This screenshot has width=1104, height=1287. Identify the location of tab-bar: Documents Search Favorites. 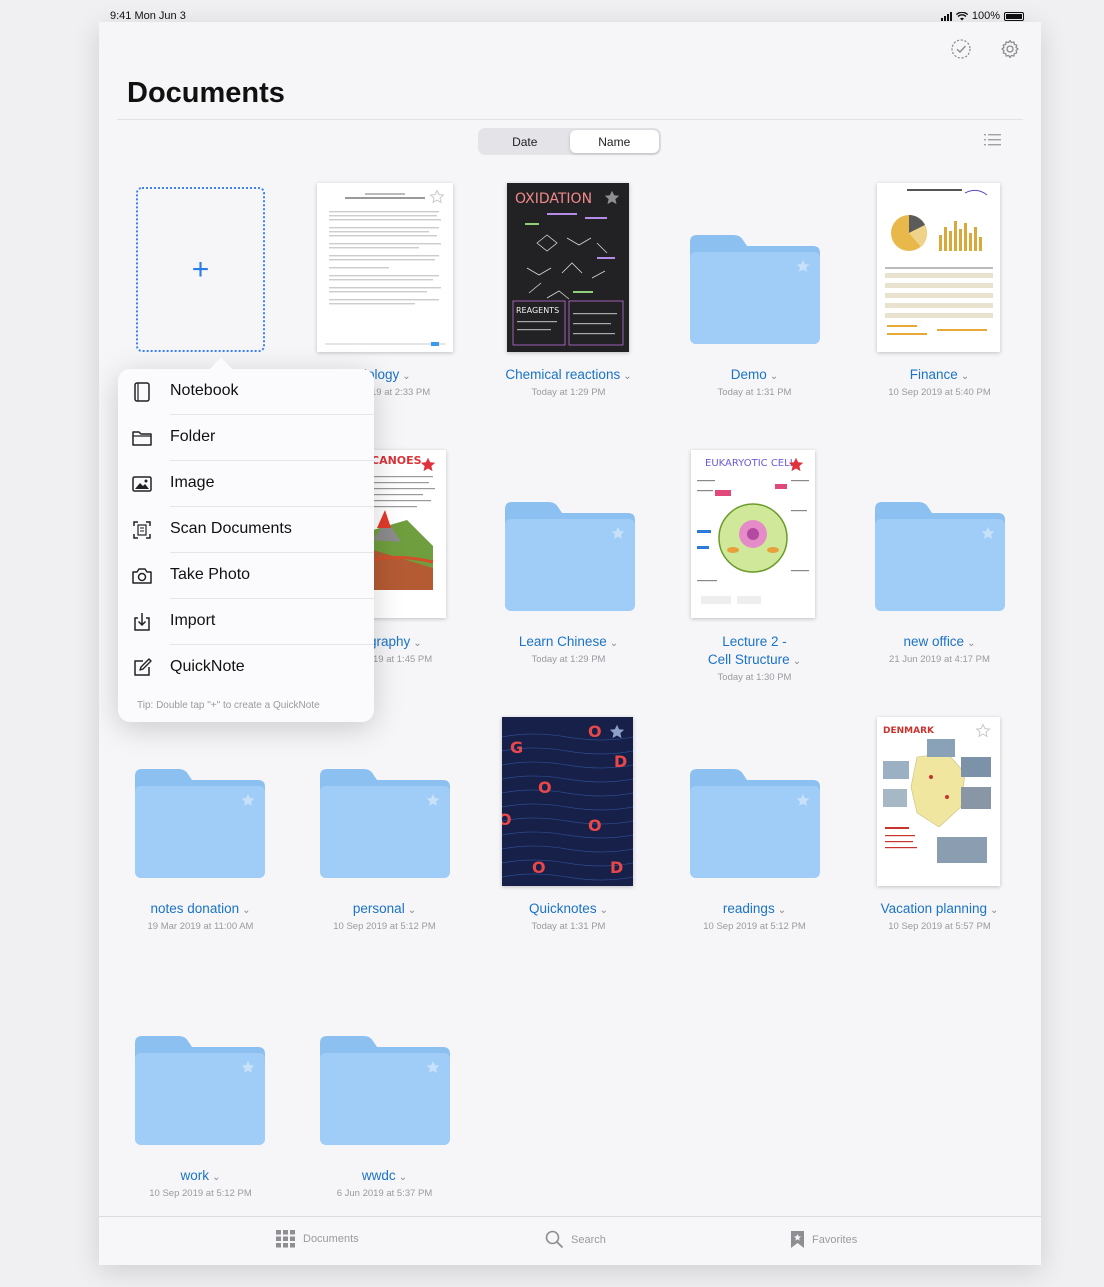
(570, 1240).